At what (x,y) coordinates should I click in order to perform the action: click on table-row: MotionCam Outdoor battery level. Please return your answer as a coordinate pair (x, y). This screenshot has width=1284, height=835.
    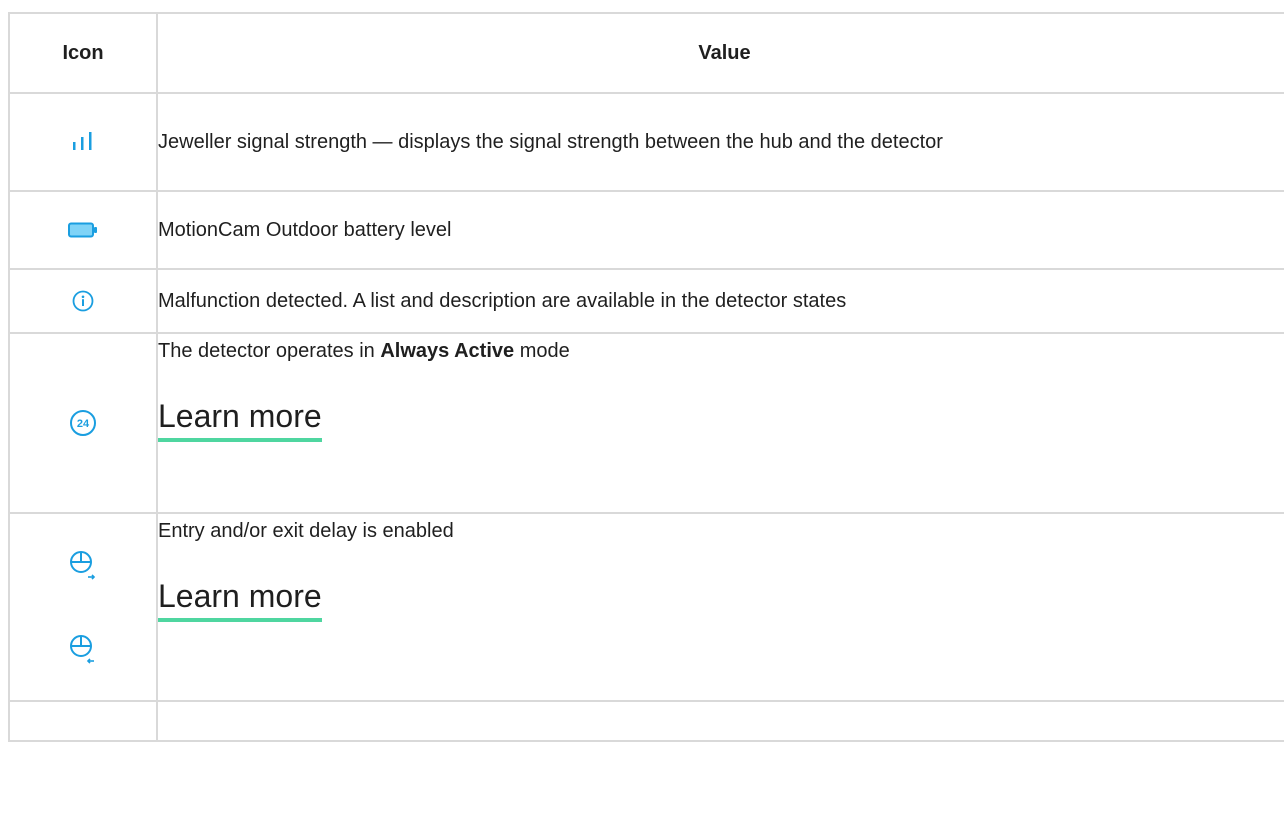
    Looking at the image, I should click on (646, 230).